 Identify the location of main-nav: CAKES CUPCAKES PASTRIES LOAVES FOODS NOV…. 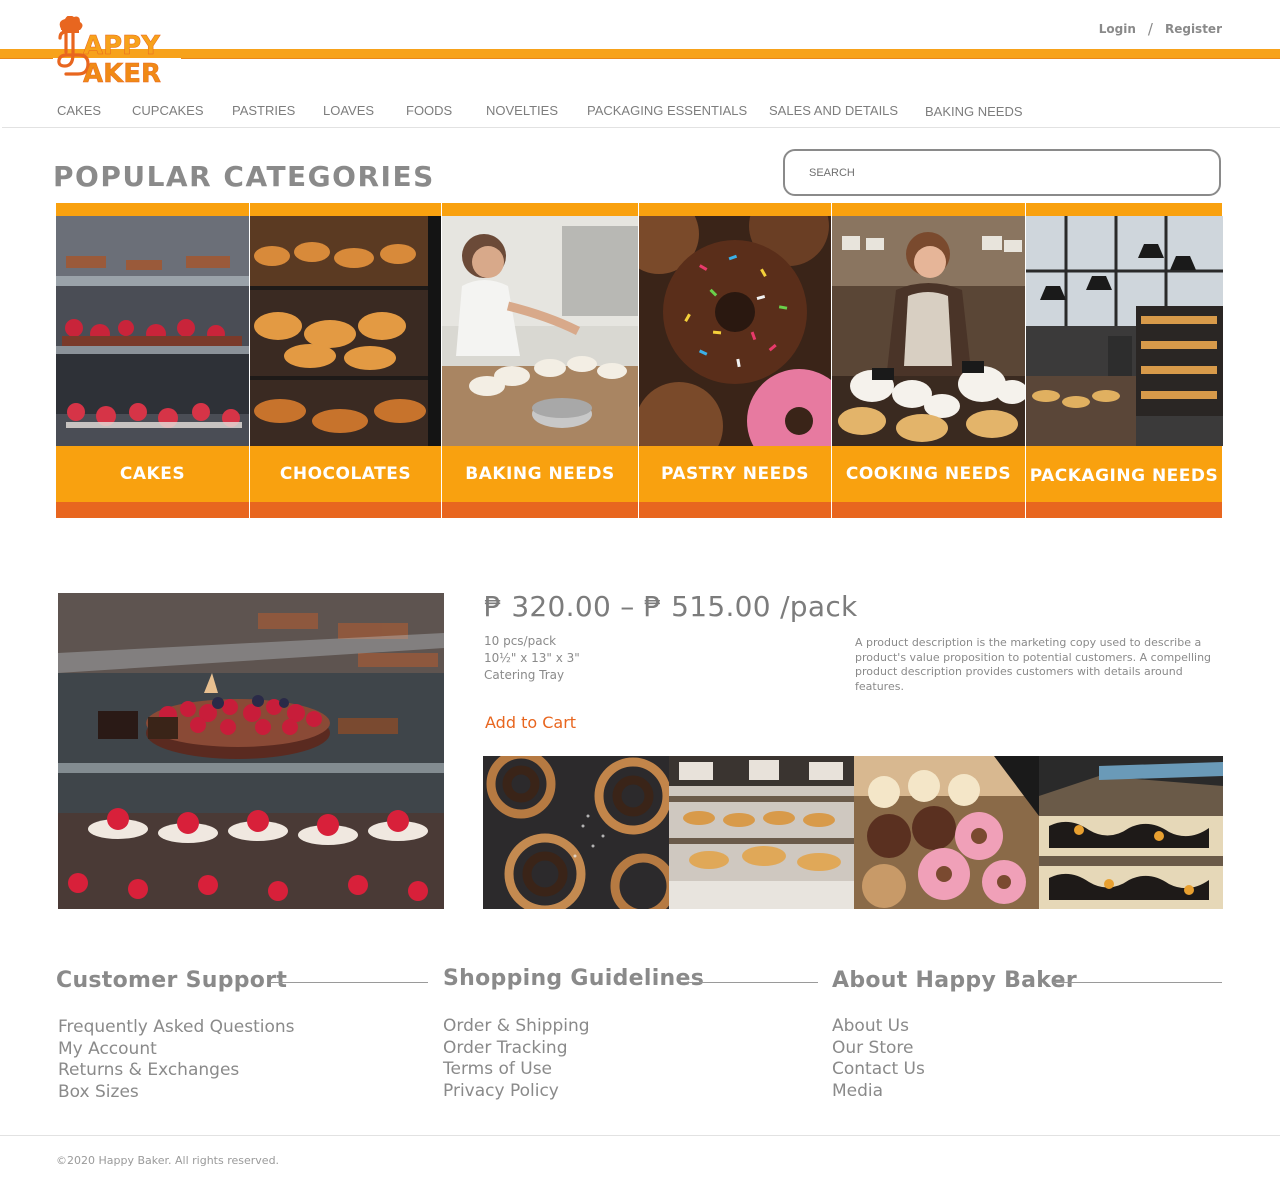
(557, 113).